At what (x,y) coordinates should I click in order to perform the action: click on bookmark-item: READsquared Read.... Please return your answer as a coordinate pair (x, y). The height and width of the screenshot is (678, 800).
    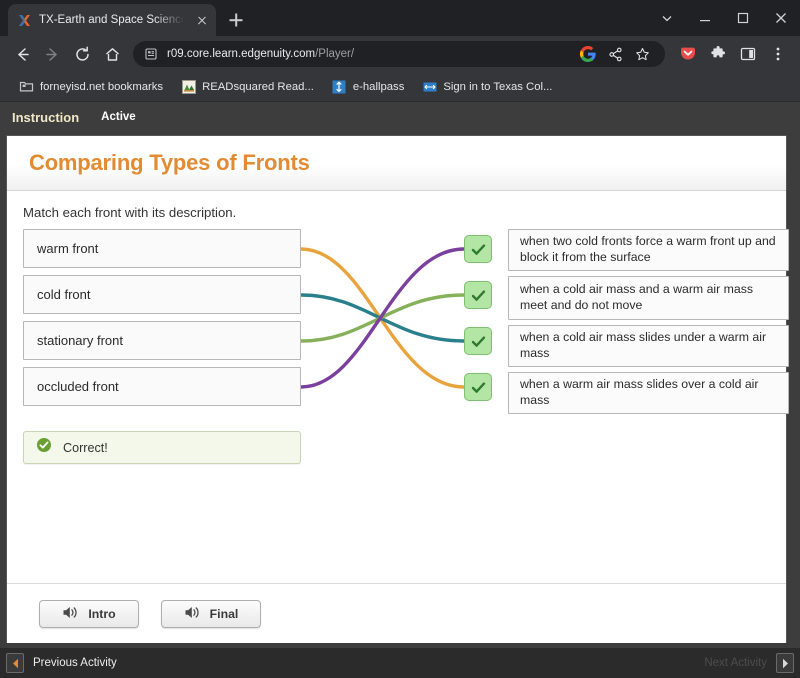
    Looking at the image, I should click on (247, 87).